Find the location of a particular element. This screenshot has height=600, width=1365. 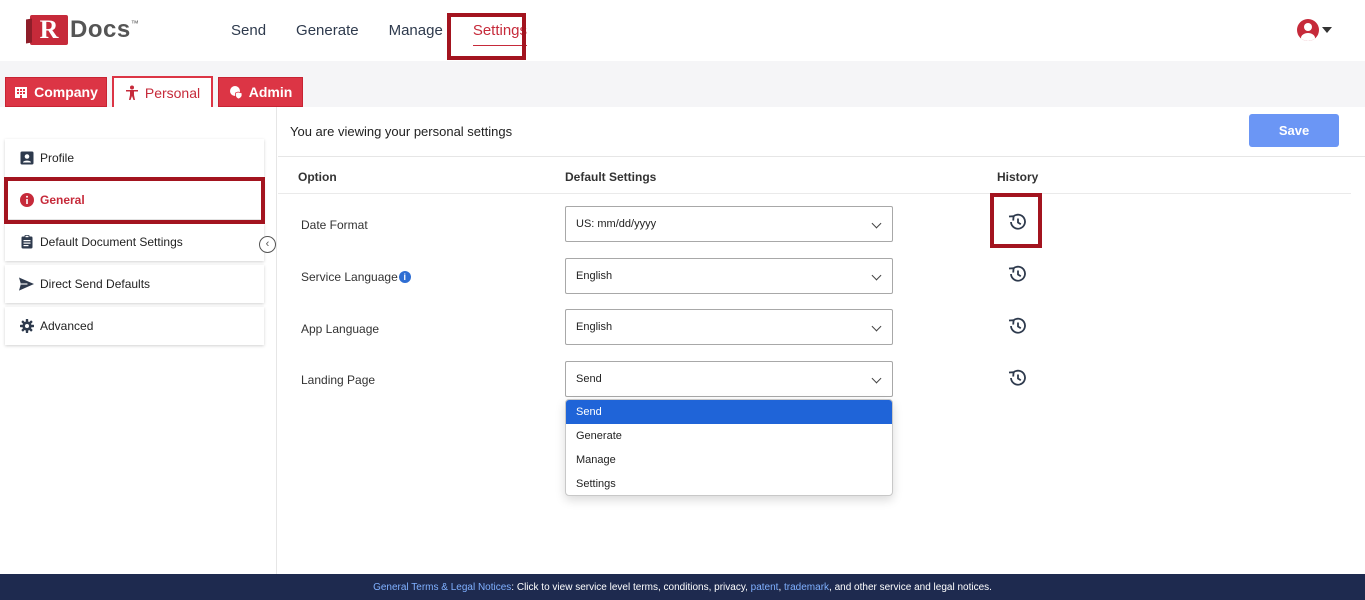

gear-icon is located at coordinates (26, 326).